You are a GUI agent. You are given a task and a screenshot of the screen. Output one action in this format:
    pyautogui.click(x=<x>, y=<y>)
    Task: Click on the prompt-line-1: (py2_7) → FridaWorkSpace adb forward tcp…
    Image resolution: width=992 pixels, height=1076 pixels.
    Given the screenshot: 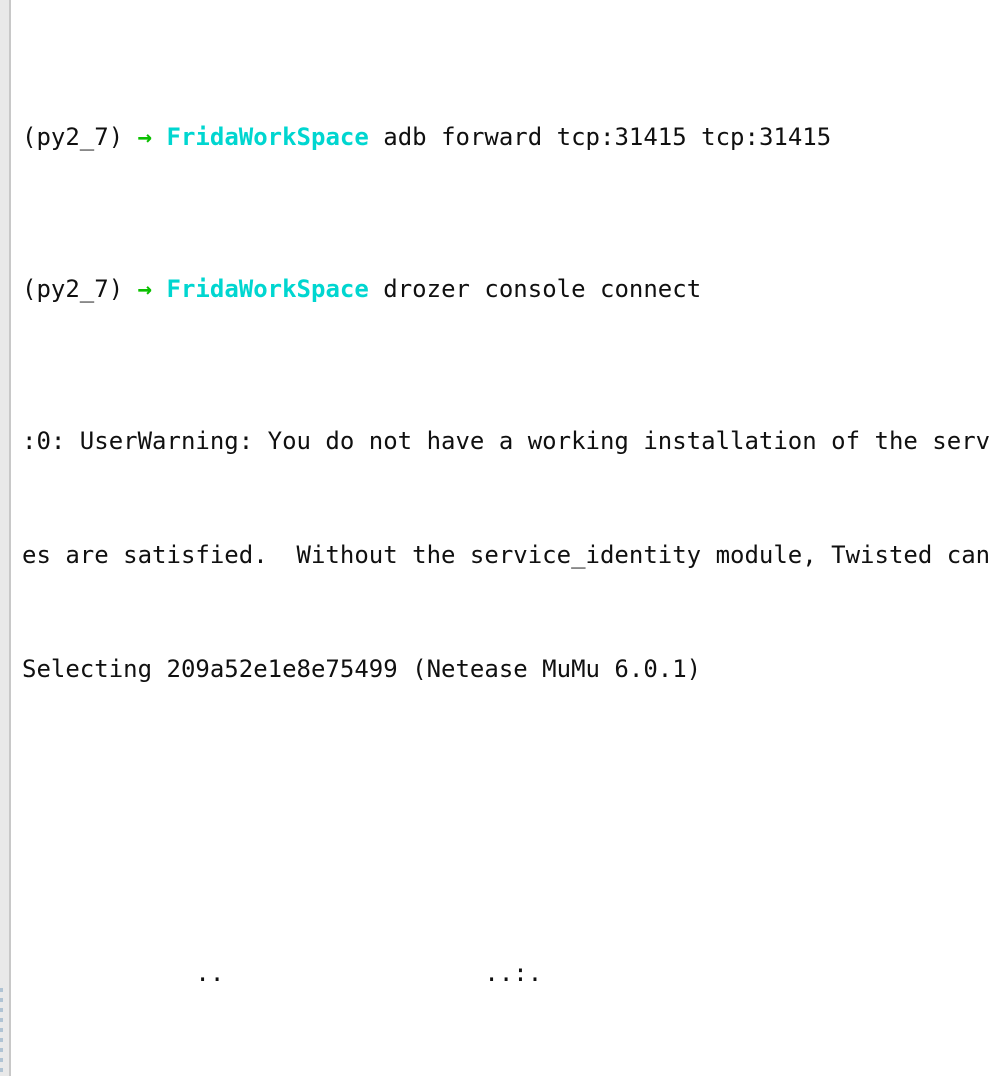 What is the action you would take?
    pyautogui.click(x=507, y=137)
    